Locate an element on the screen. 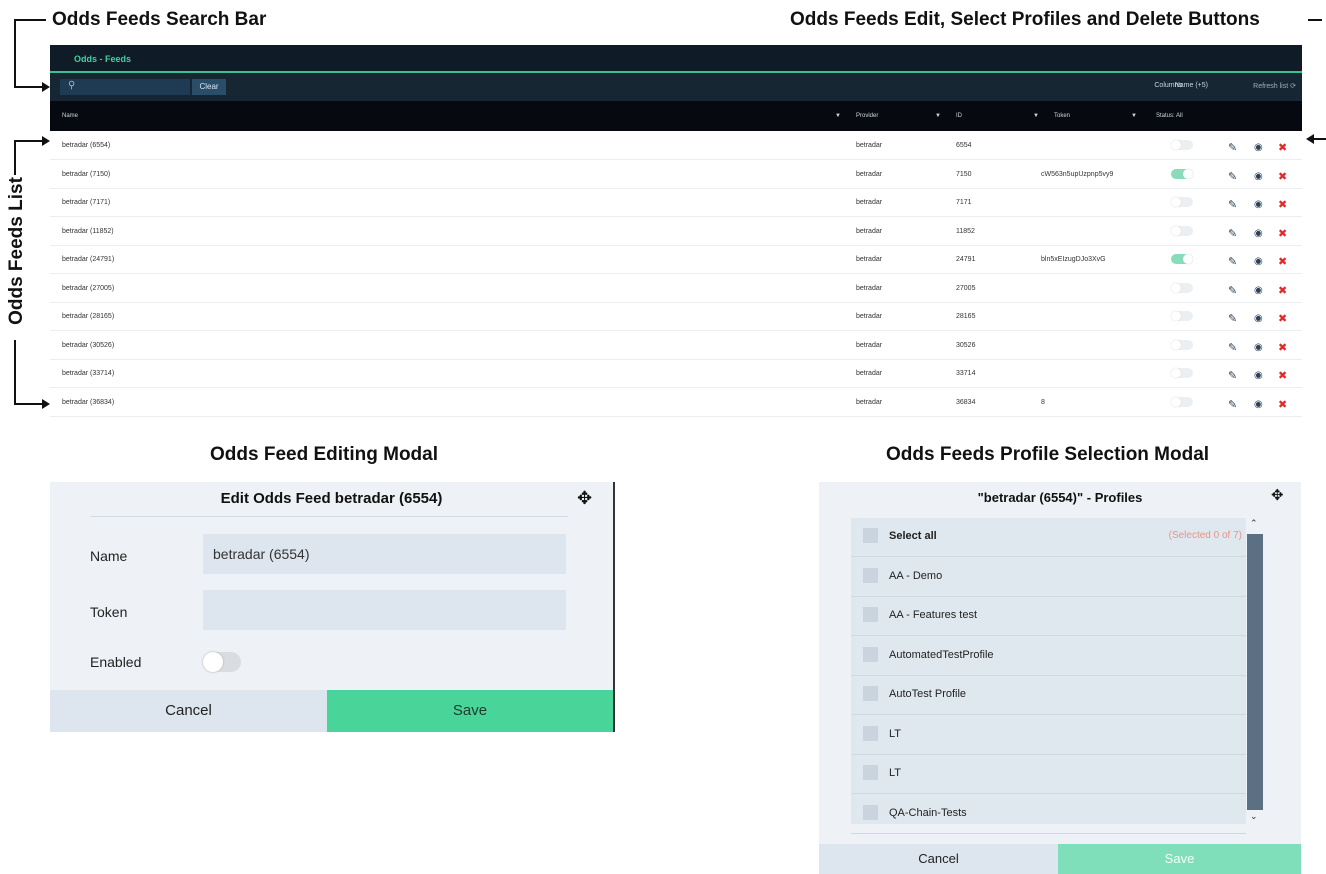  table-row: betradar (27005) betradar 27005 ✎ ◉ ✖ is located at coordinates (676, 288).